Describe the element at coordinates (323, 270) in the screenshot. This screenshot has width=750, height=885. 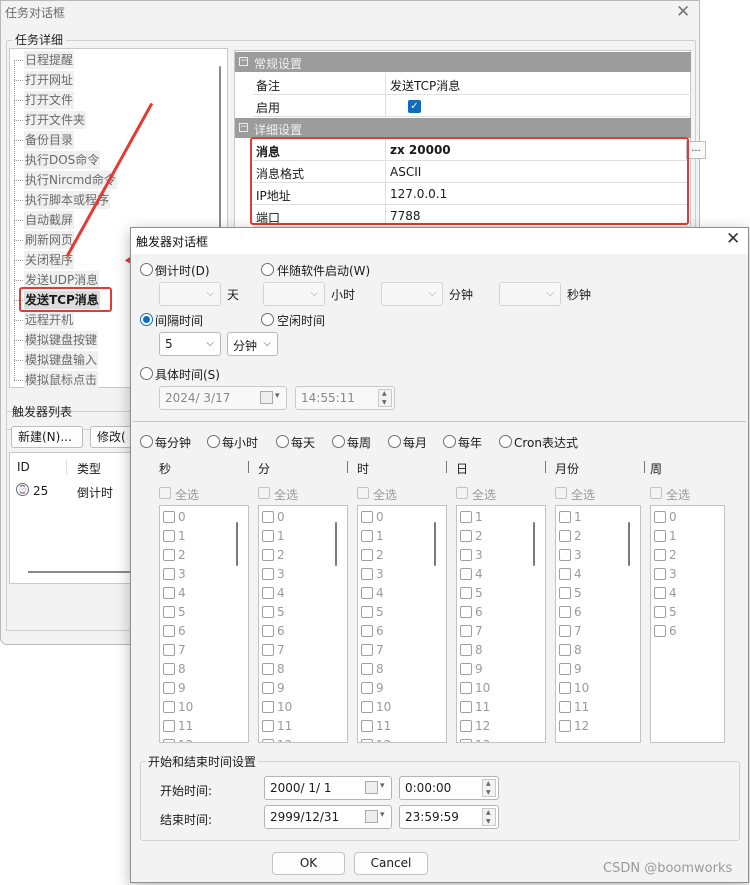
I see `radio-with-software-label: 伴随软件启动(W)` at that location.